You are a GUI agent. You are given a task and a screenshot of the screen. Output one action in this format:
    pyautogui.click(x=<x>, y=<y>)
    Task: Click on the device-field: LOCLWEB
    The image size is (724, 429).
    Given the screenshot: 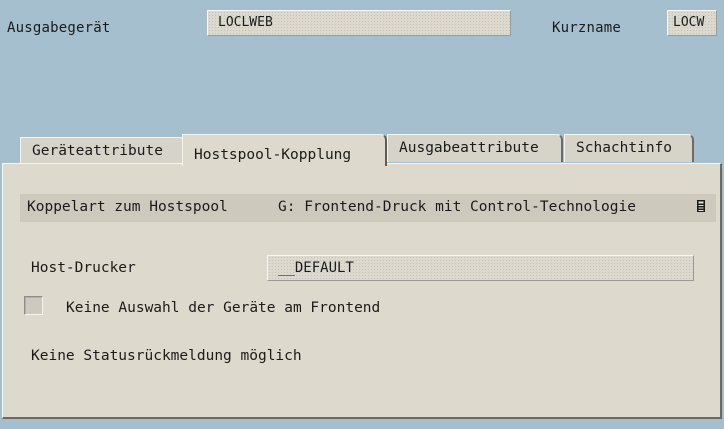 What is the action you would take?
    pyautogui.click(x=359, y=23)
    